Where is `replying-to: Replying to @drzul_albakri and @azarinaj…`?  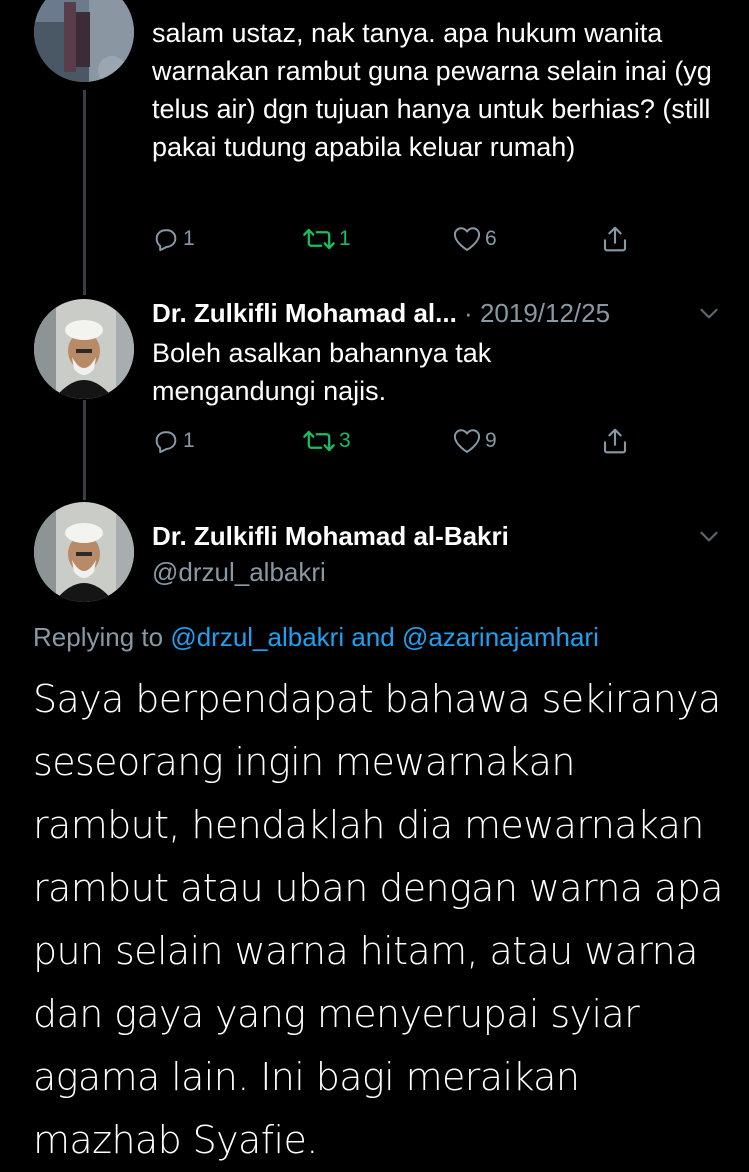
replying-to: Replying to @drzul_albakri and @azarinaj… is located at coordinates (316, 637).